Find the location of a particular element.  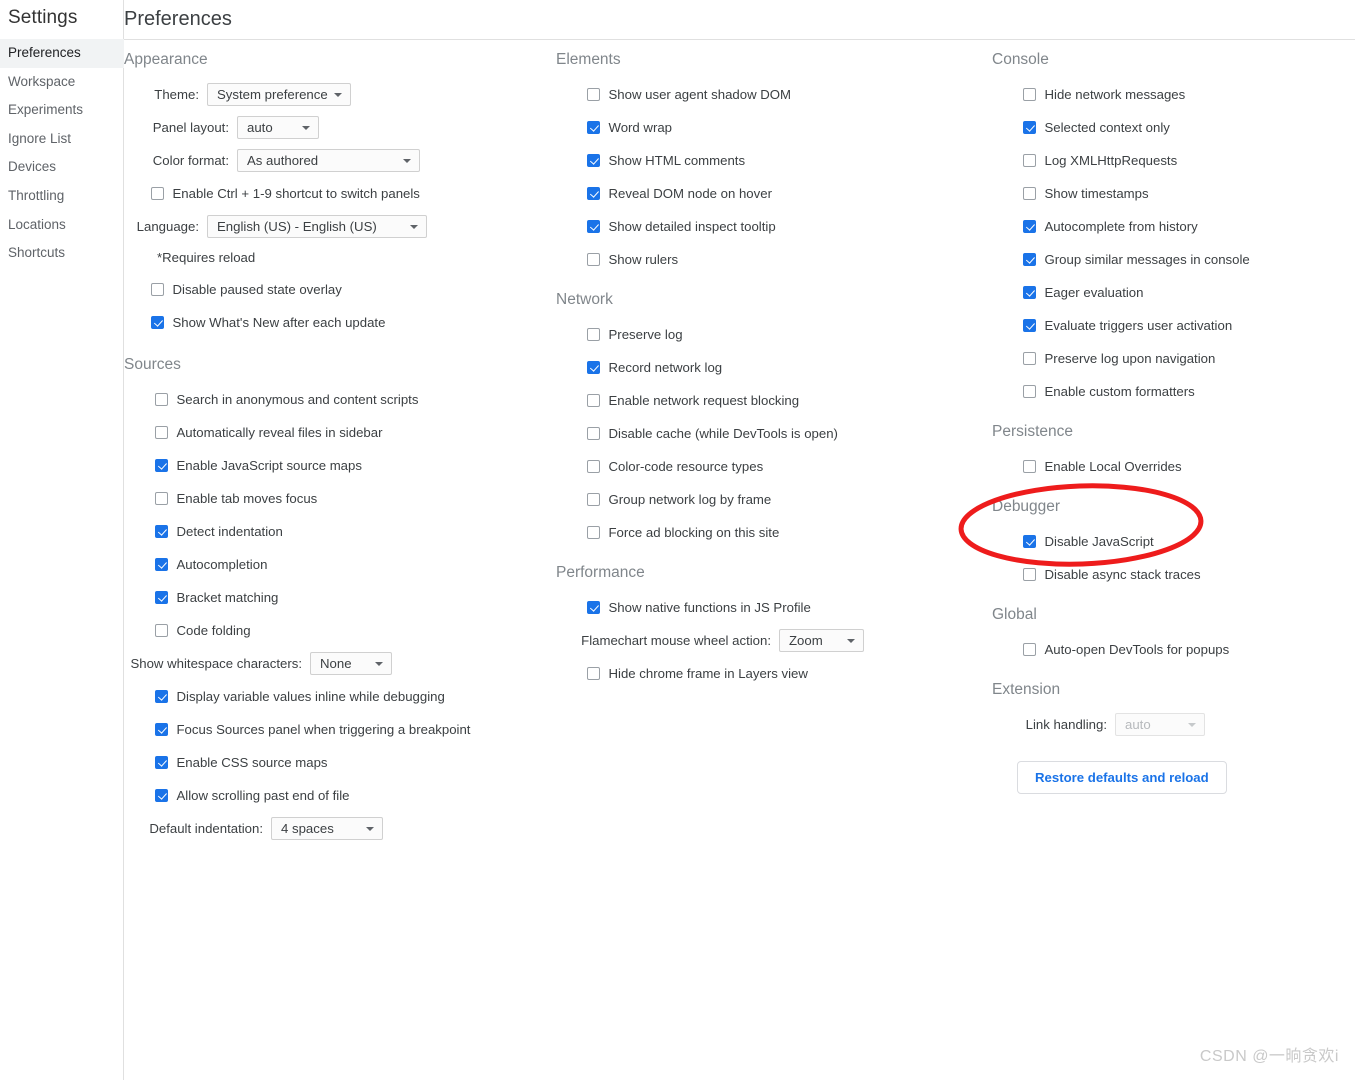

checkbox-auto-open-devtools is located at coordinates (1029, 649).